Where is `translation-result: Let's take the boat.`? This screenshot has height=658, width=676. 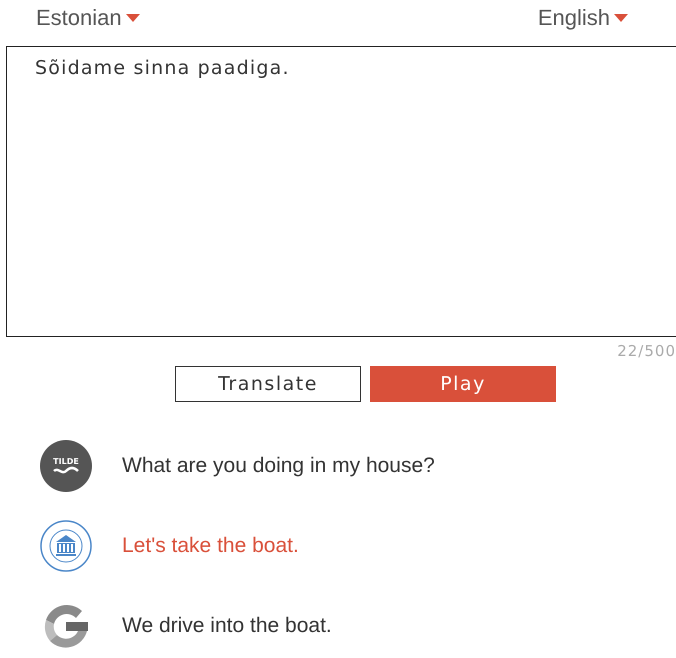 translation-result: Let's take the boat. is located at coordinates (210, 546).